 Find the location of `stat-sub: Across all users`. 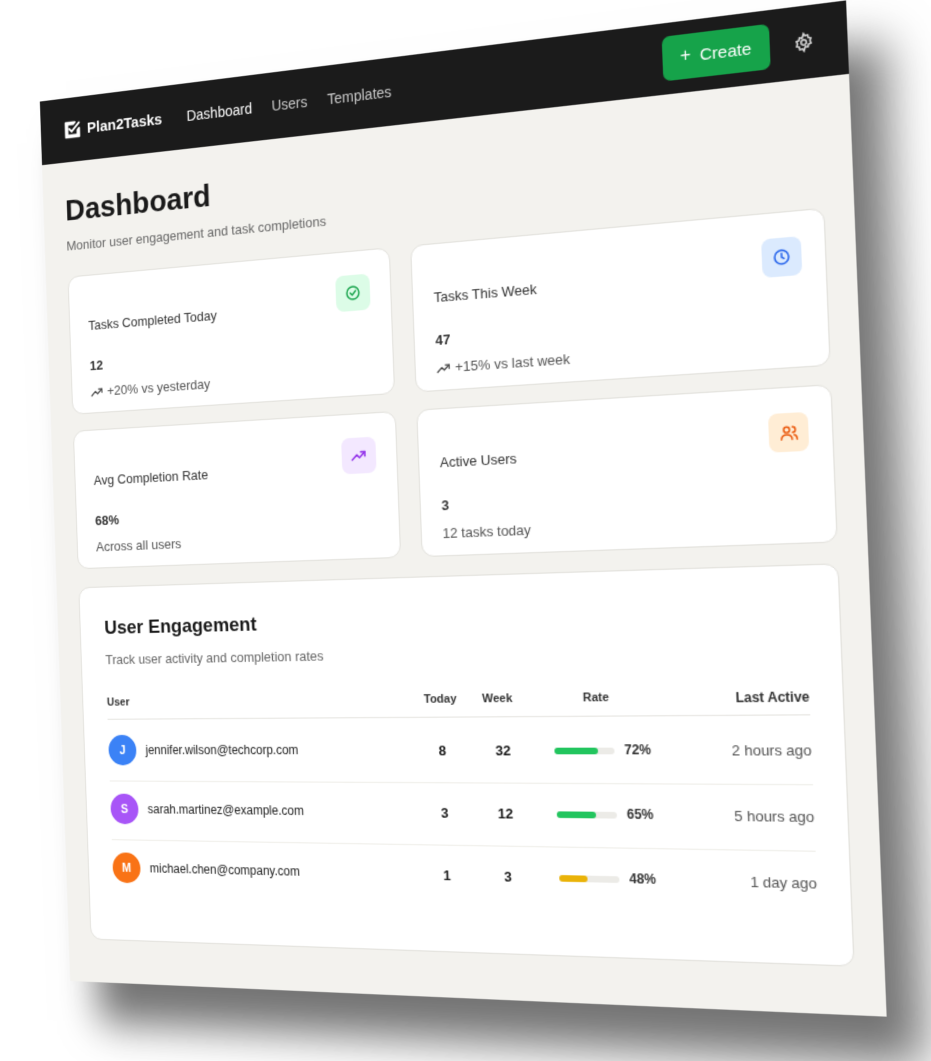

stat-sub: Across all users is located at coordinates (139, 545).